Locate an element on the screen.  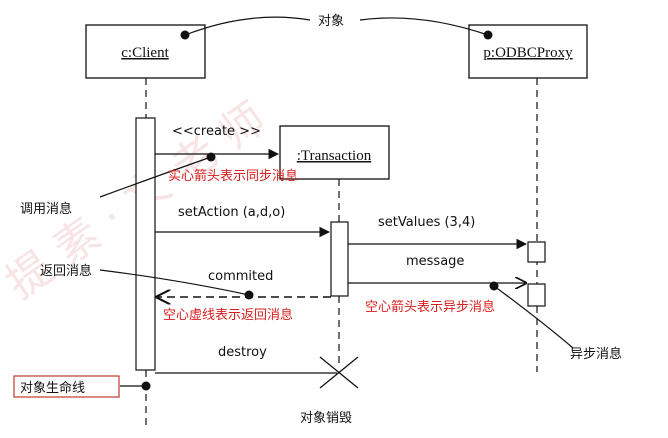
async-arrow-note: 空心箭头表示异步消息 is located at coordinates (430, 307).